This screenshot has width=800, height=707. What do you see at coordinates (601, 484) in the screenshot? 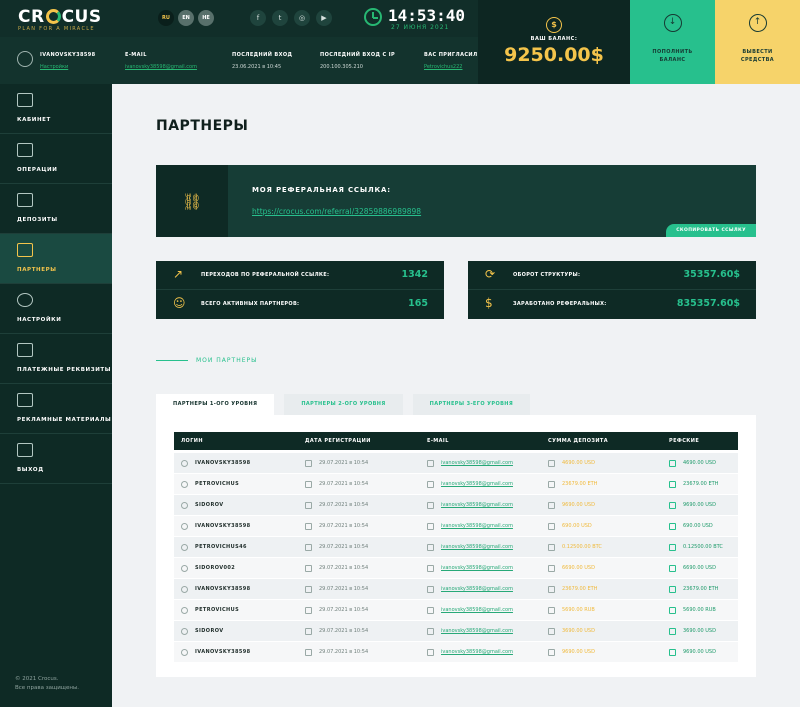
I see `cell-sum: 23679.00 ETH` at bounding box center [601, 484].